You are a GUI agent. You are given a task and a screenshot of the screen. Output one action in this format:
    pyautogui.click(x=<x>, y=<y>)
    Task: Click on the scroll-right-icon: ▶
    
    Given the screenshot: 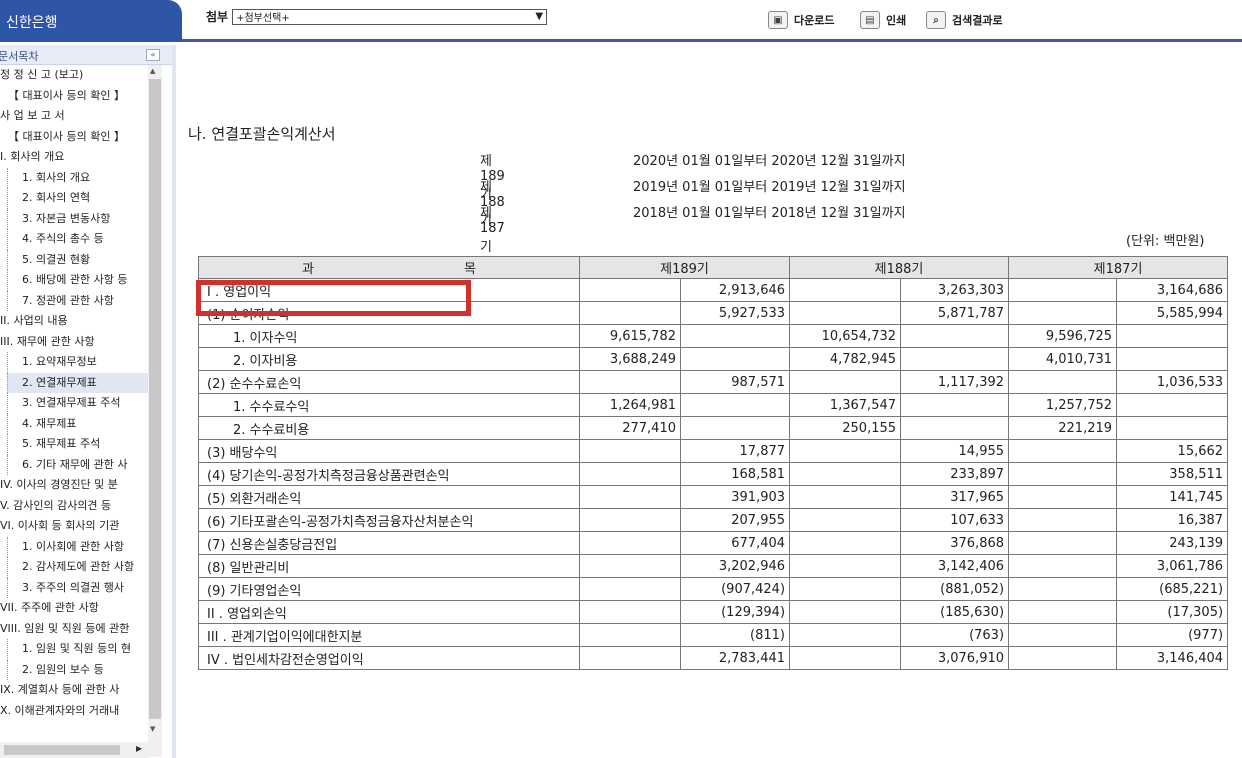 What is the action you would take?
    pyautogui.click(x=139, y=748)
    